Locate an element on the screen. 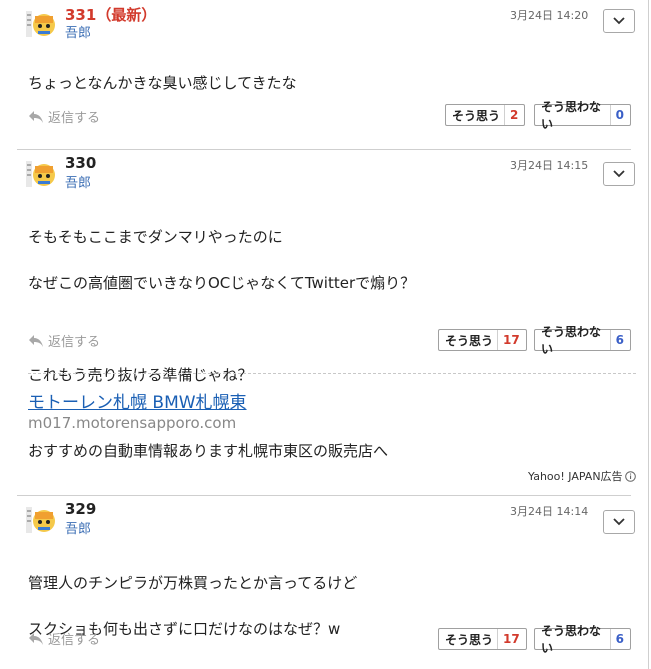 The image size is (651, 669). agree-button: そう思う 2 is located at coordinates (485, 115).